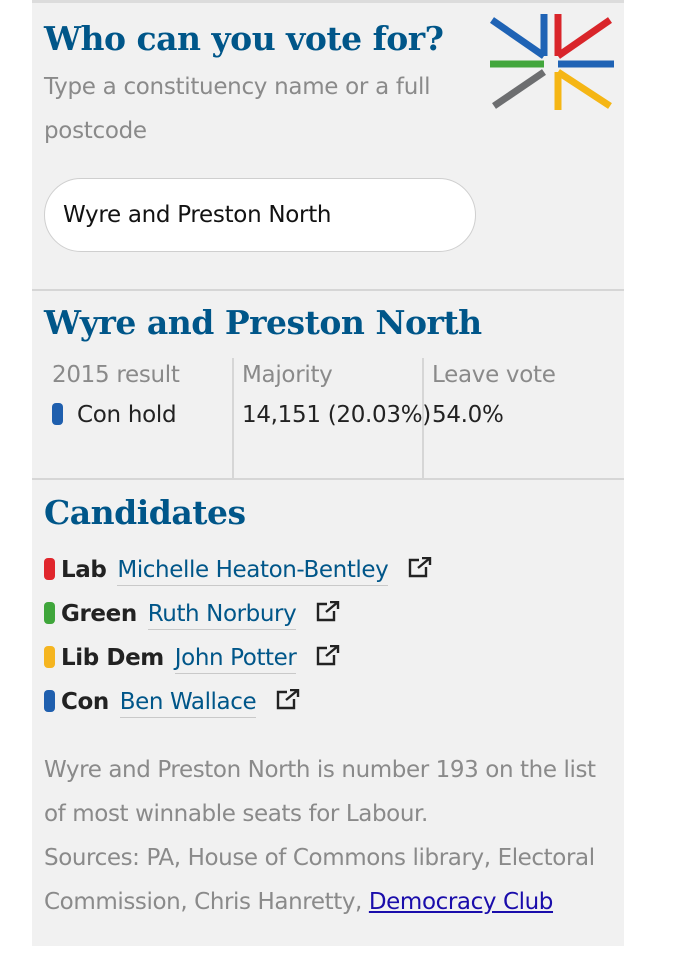 The height and width of the screenshot is (974, 675). I want to click on candidate-row: Lab Michelle Heaton-Bentley, so click(238, 572).